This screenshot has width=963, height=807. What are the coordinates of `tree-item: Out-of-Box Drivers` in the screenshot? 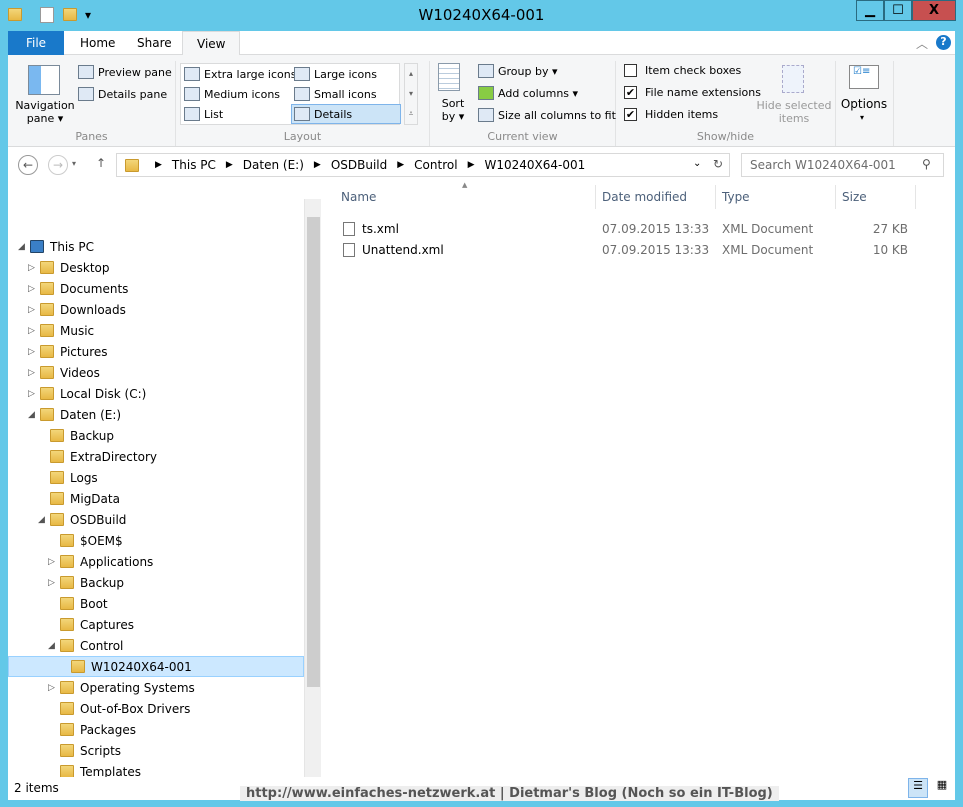 It's located at (156, 708).